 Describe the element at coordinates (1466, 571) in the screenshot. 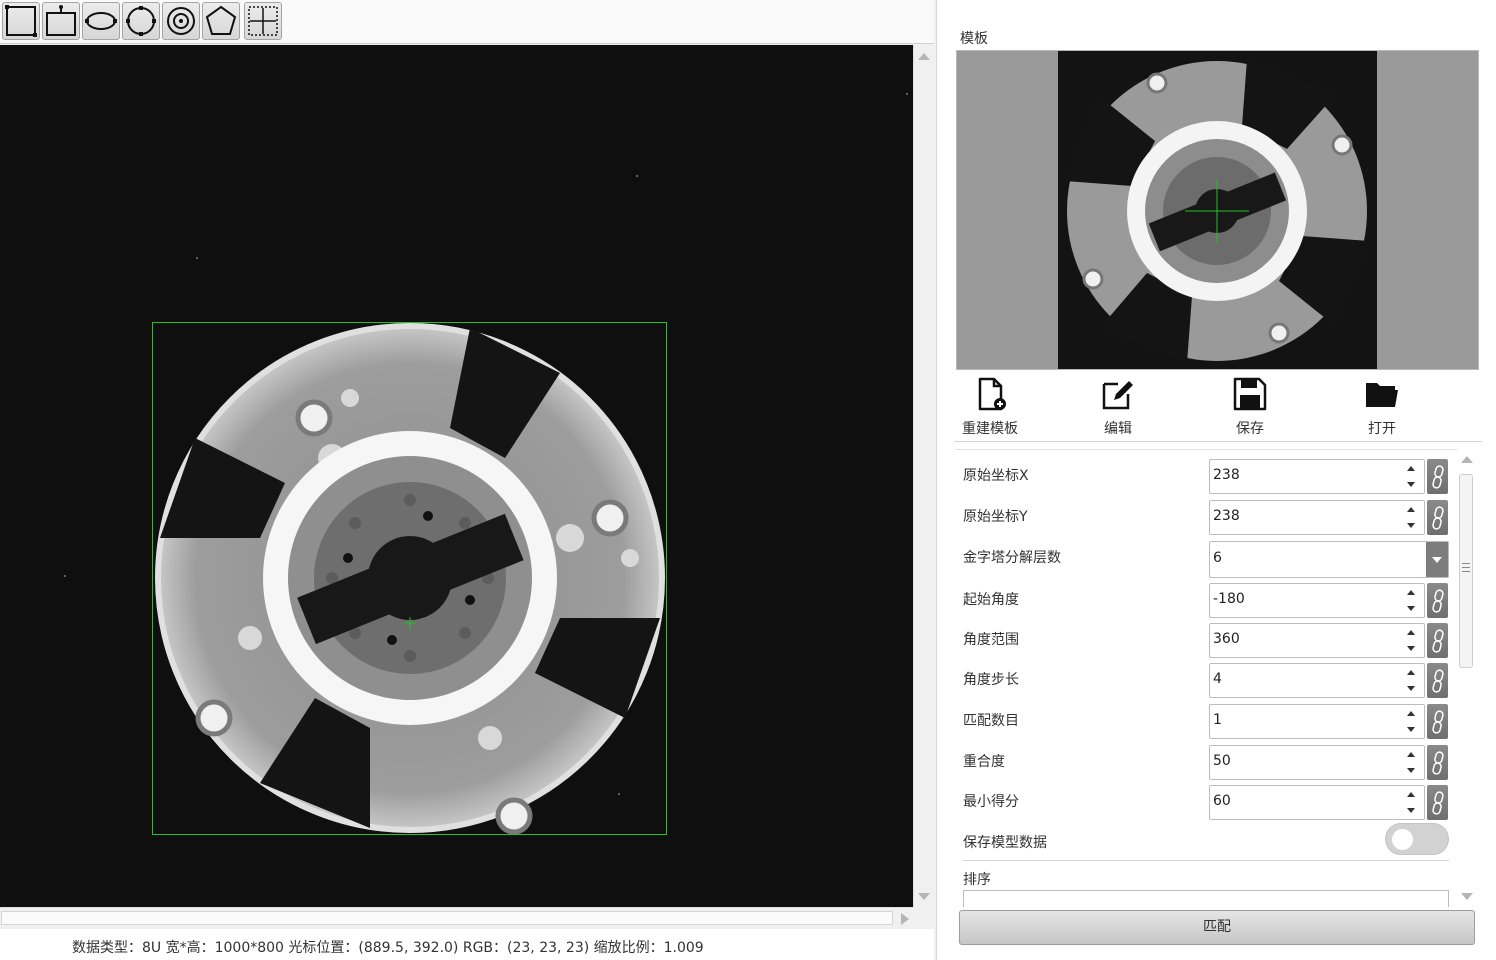

I see `parameter-scroll-thumb` at that location.